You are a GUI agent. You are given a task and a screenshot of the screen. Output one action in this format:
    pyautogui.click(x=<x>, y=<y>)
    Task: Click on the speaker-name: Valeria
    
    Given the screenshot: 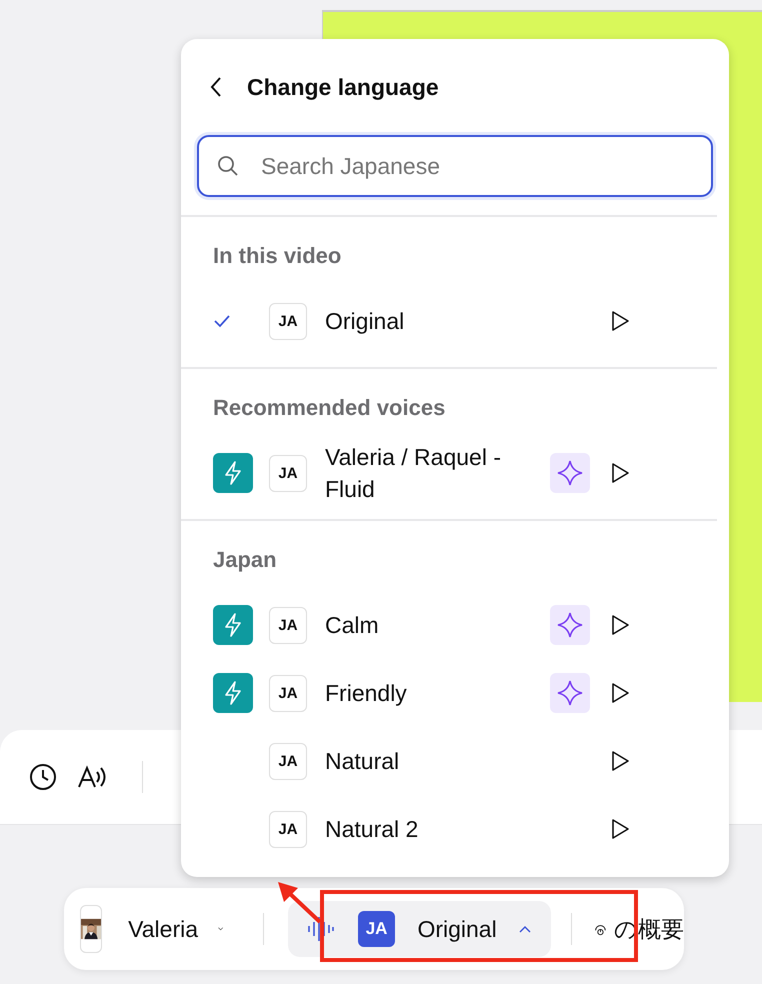 What is the action you would take?
    pyautogui.click(x=163, y=929)
    